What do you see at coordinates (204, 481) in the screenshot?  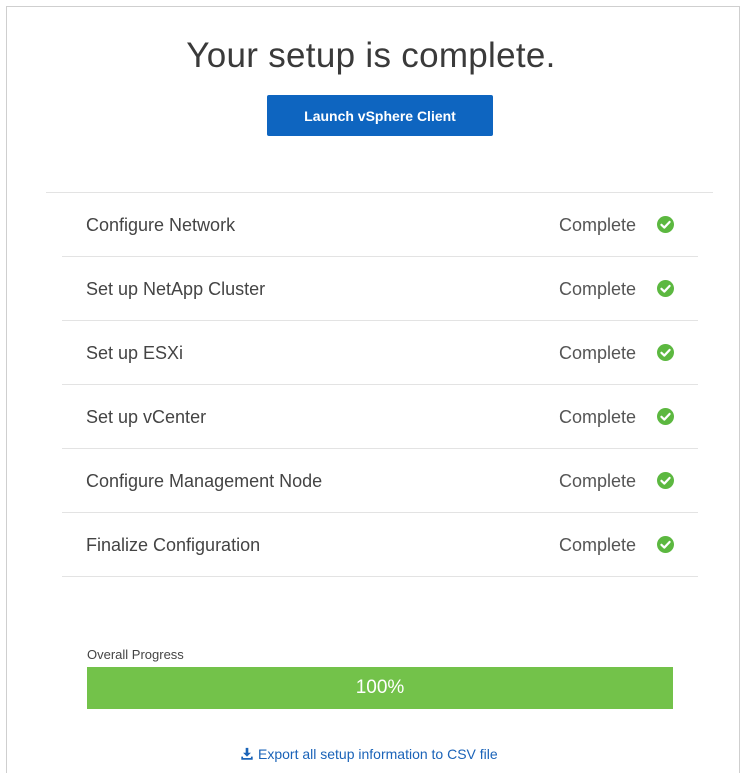 I see `step-label: Configure Management Node` at bounding box center [204, 481].